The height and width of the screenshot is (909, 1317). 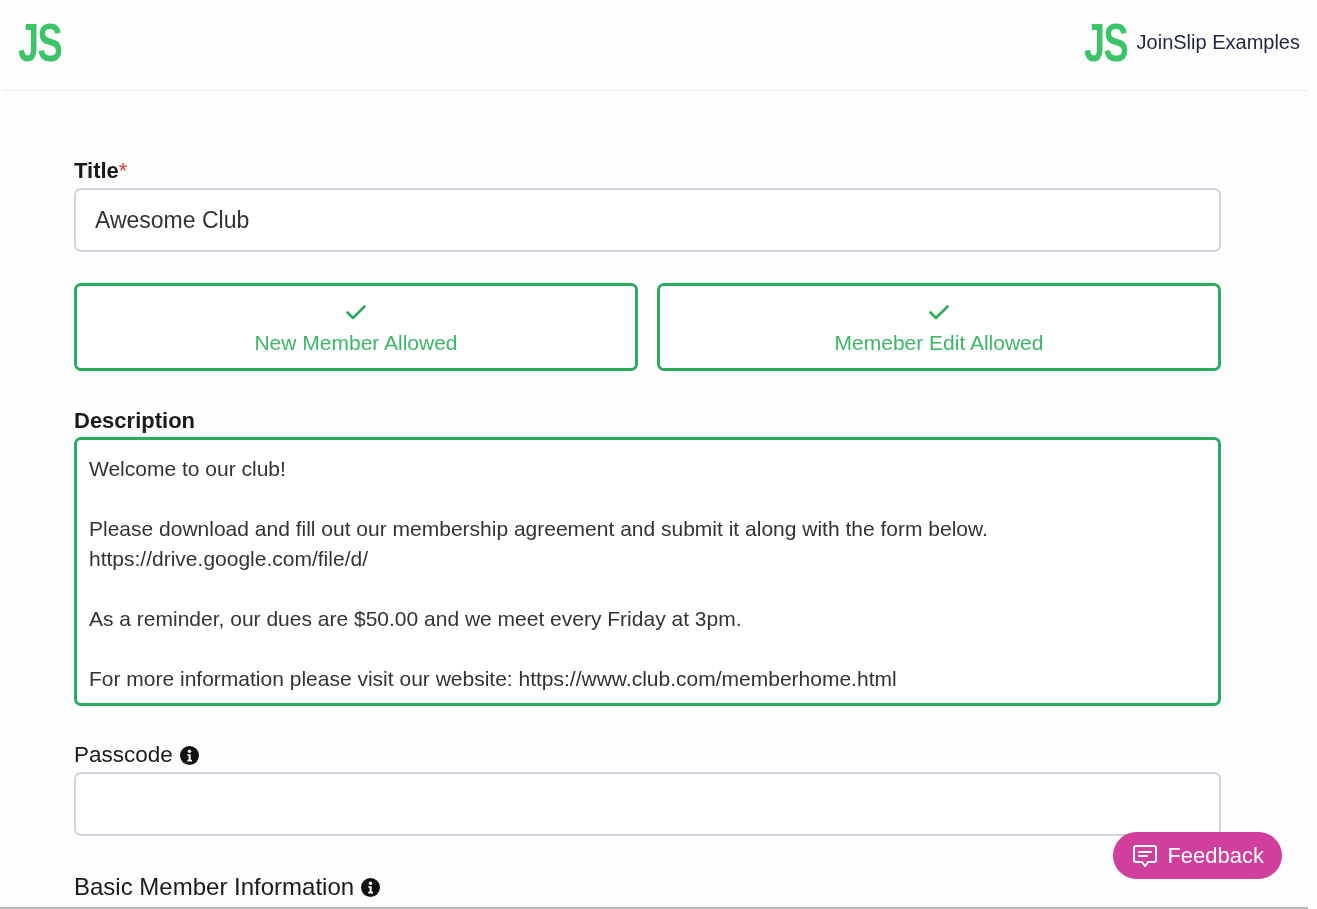 What do you see at coordinates (647, 804) in the screenshot?
I see `passcode-input` at bounding box center [647, 804].